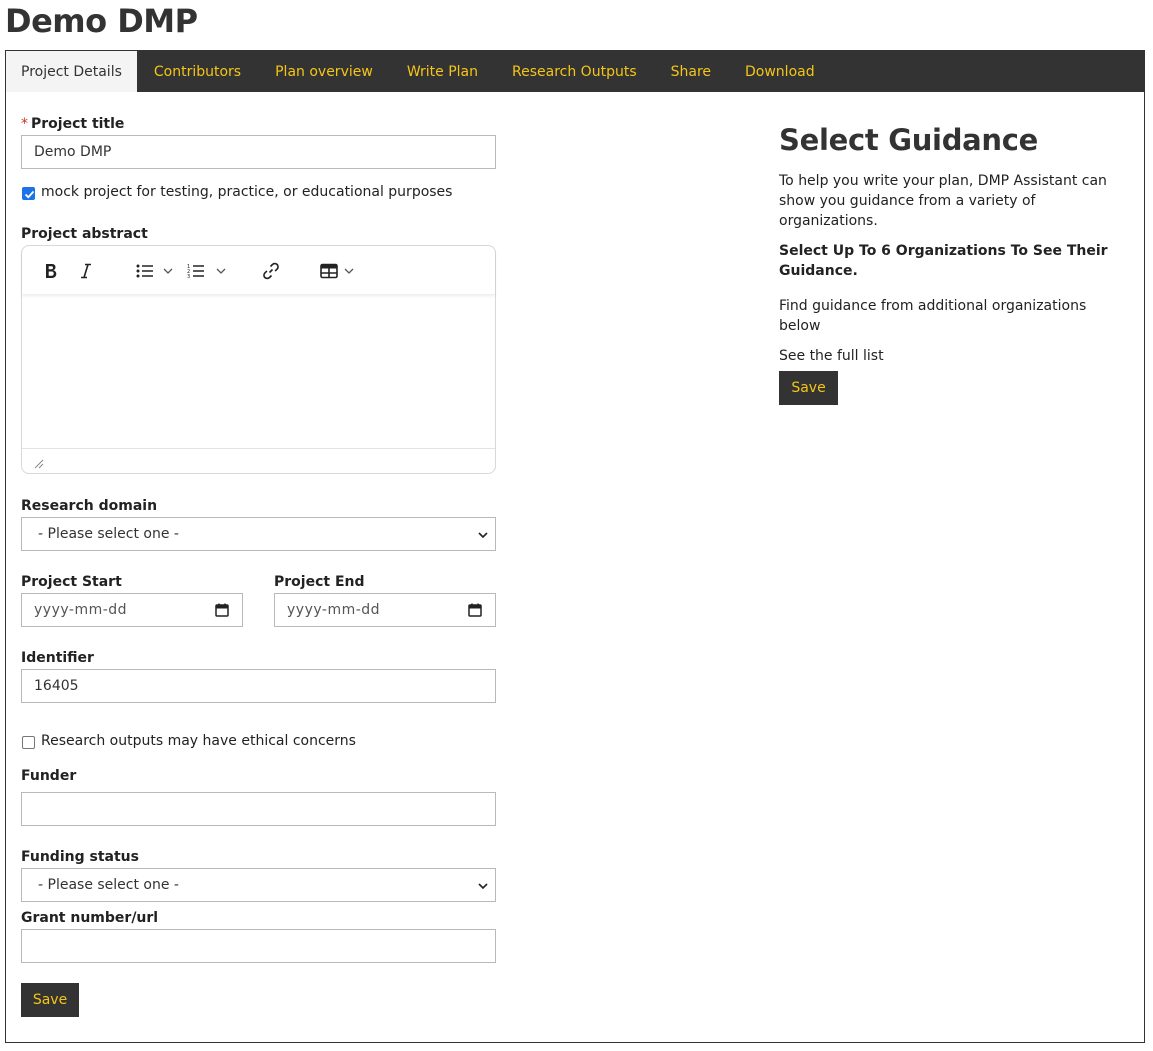 The width and height of the screenshot is (1153, 1051). Describe the element at coordinates (84, 234) in the screenshot. I see `abstract-label: Project abstract` at that location.